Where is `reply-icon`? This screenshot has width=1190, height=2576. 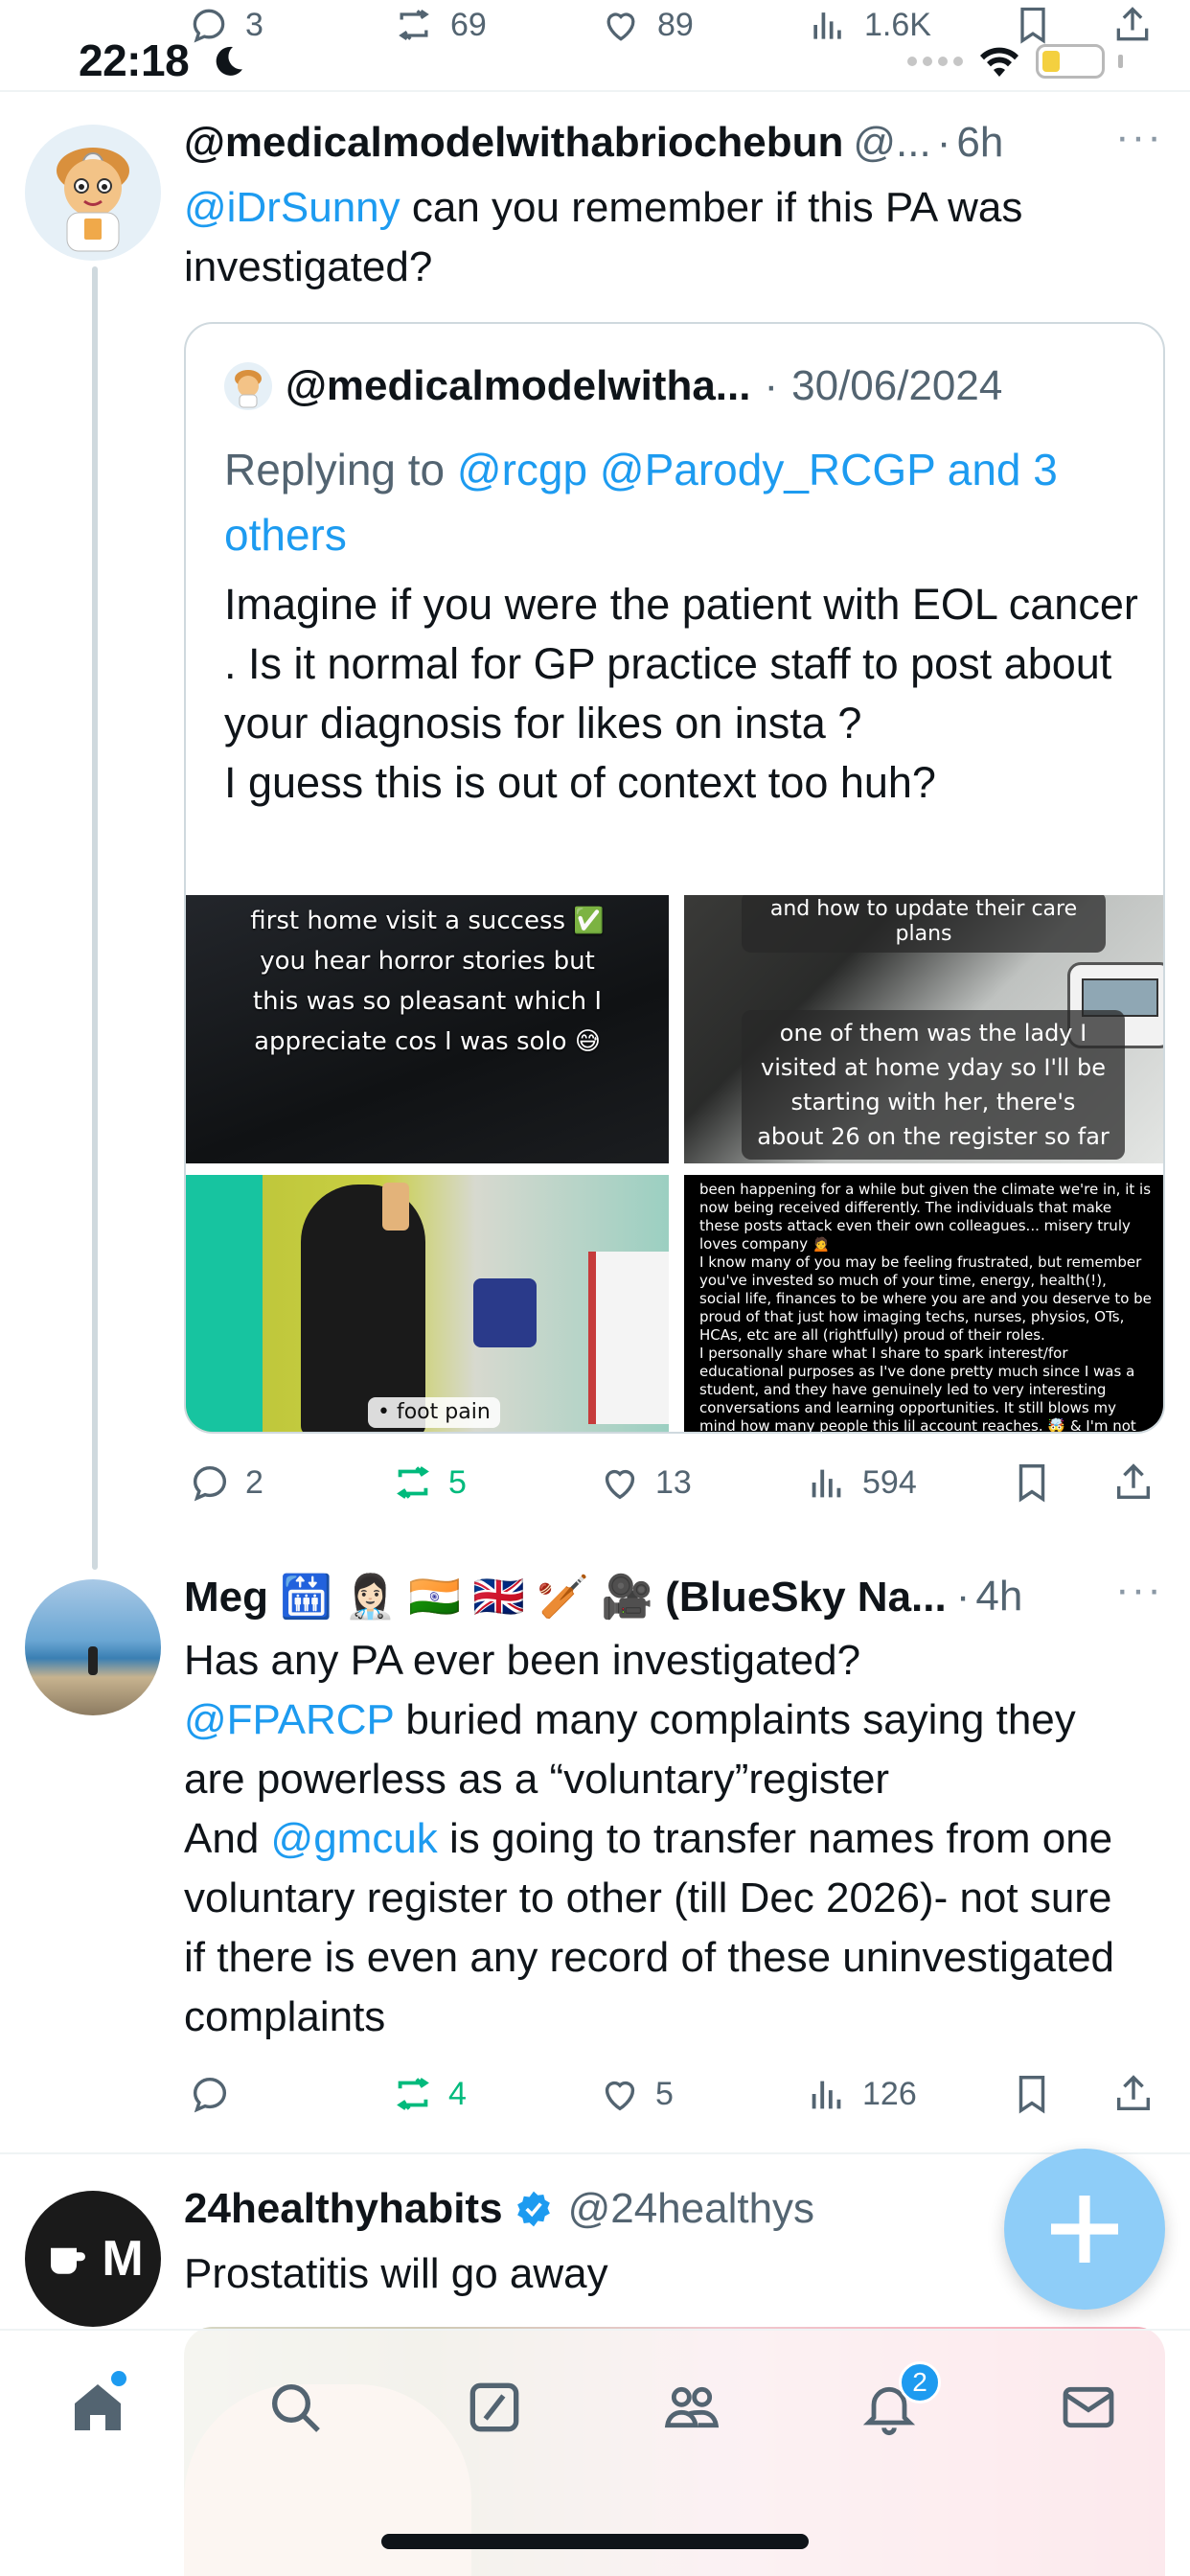
reply-icon is located at coordinates (210, 2095).